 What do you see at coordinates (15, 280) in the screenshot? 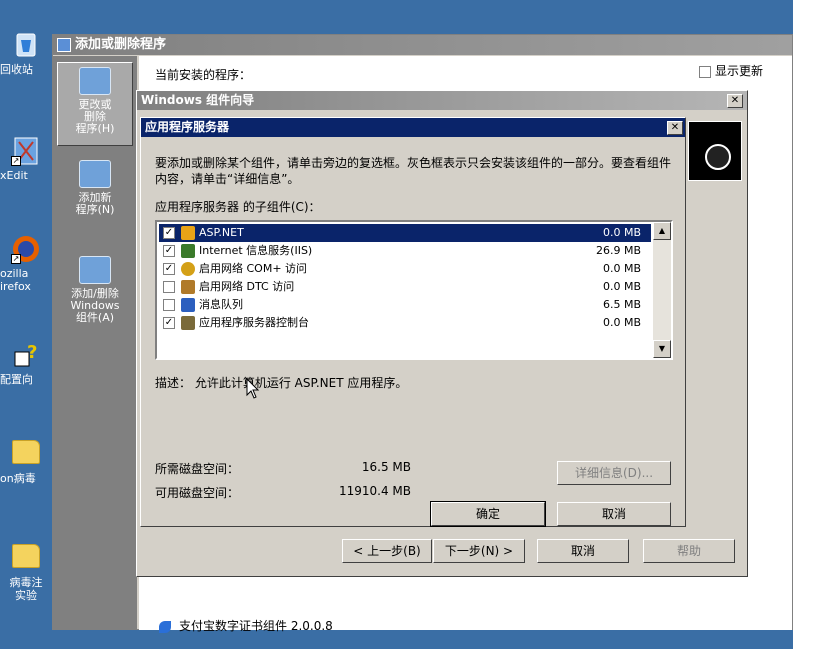
I see `desktop-icon-label: ozilla irefox` at bounding box center [15, 280].